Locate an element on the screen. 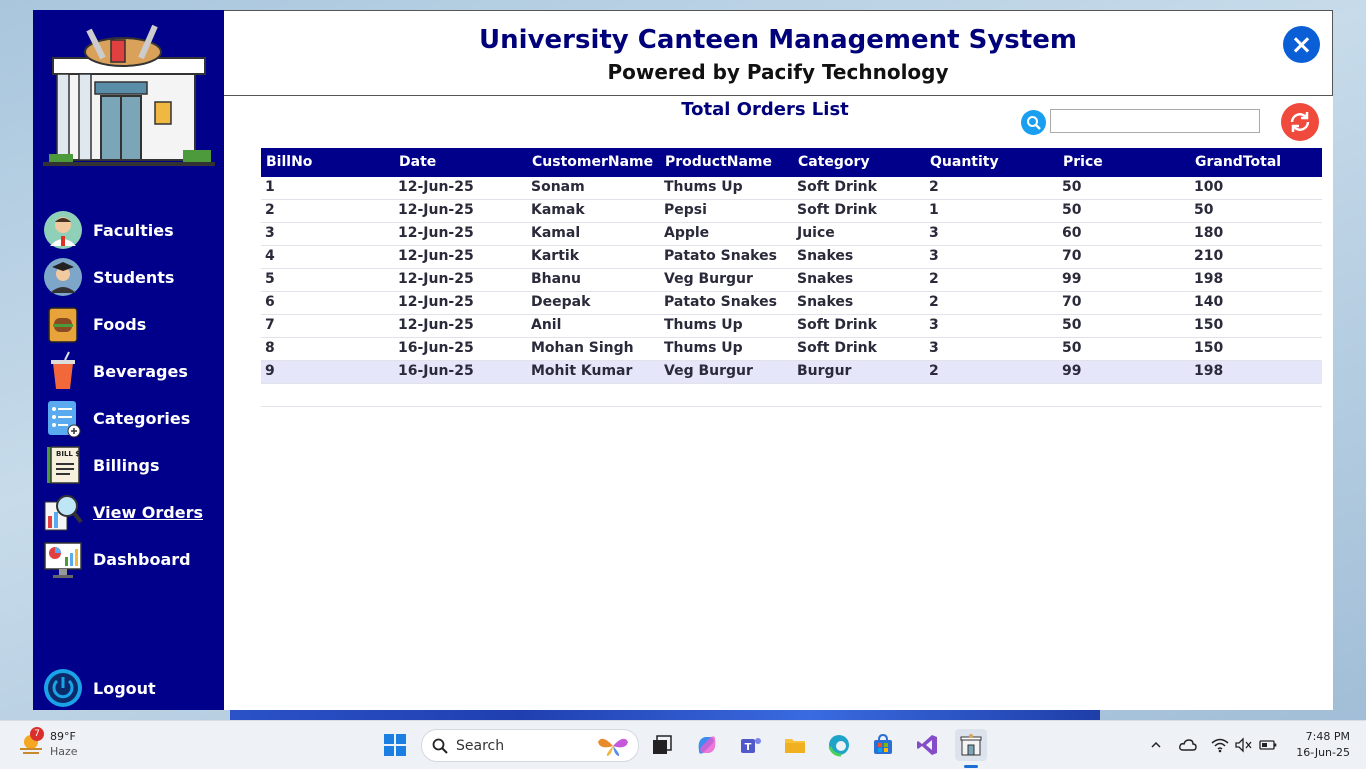 This screenshot has height=769, width=1366. sidebar-item-faculties: Faculties is located at coordinates (130, 230).